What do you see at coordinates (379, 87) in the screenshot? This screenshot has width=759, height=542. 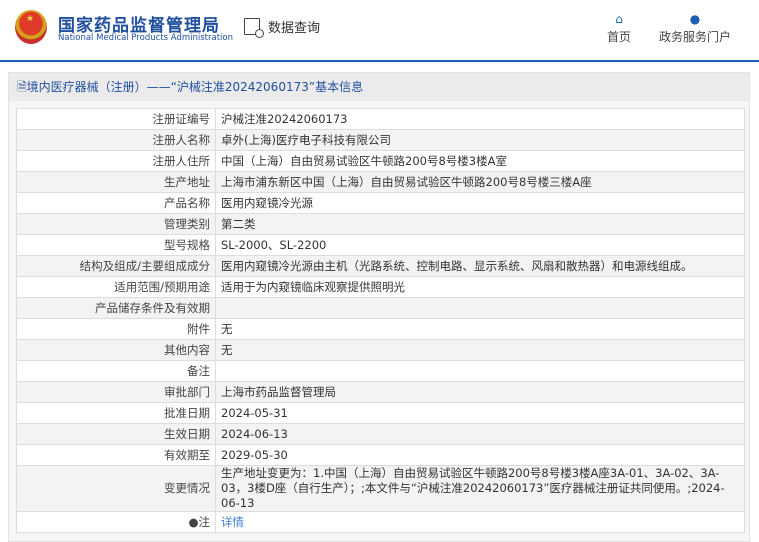 I see `panel-title: 🗎境内医疗器械（注册）——“沪械注准20242060173”基本信息` at bounding box center [379, 87].